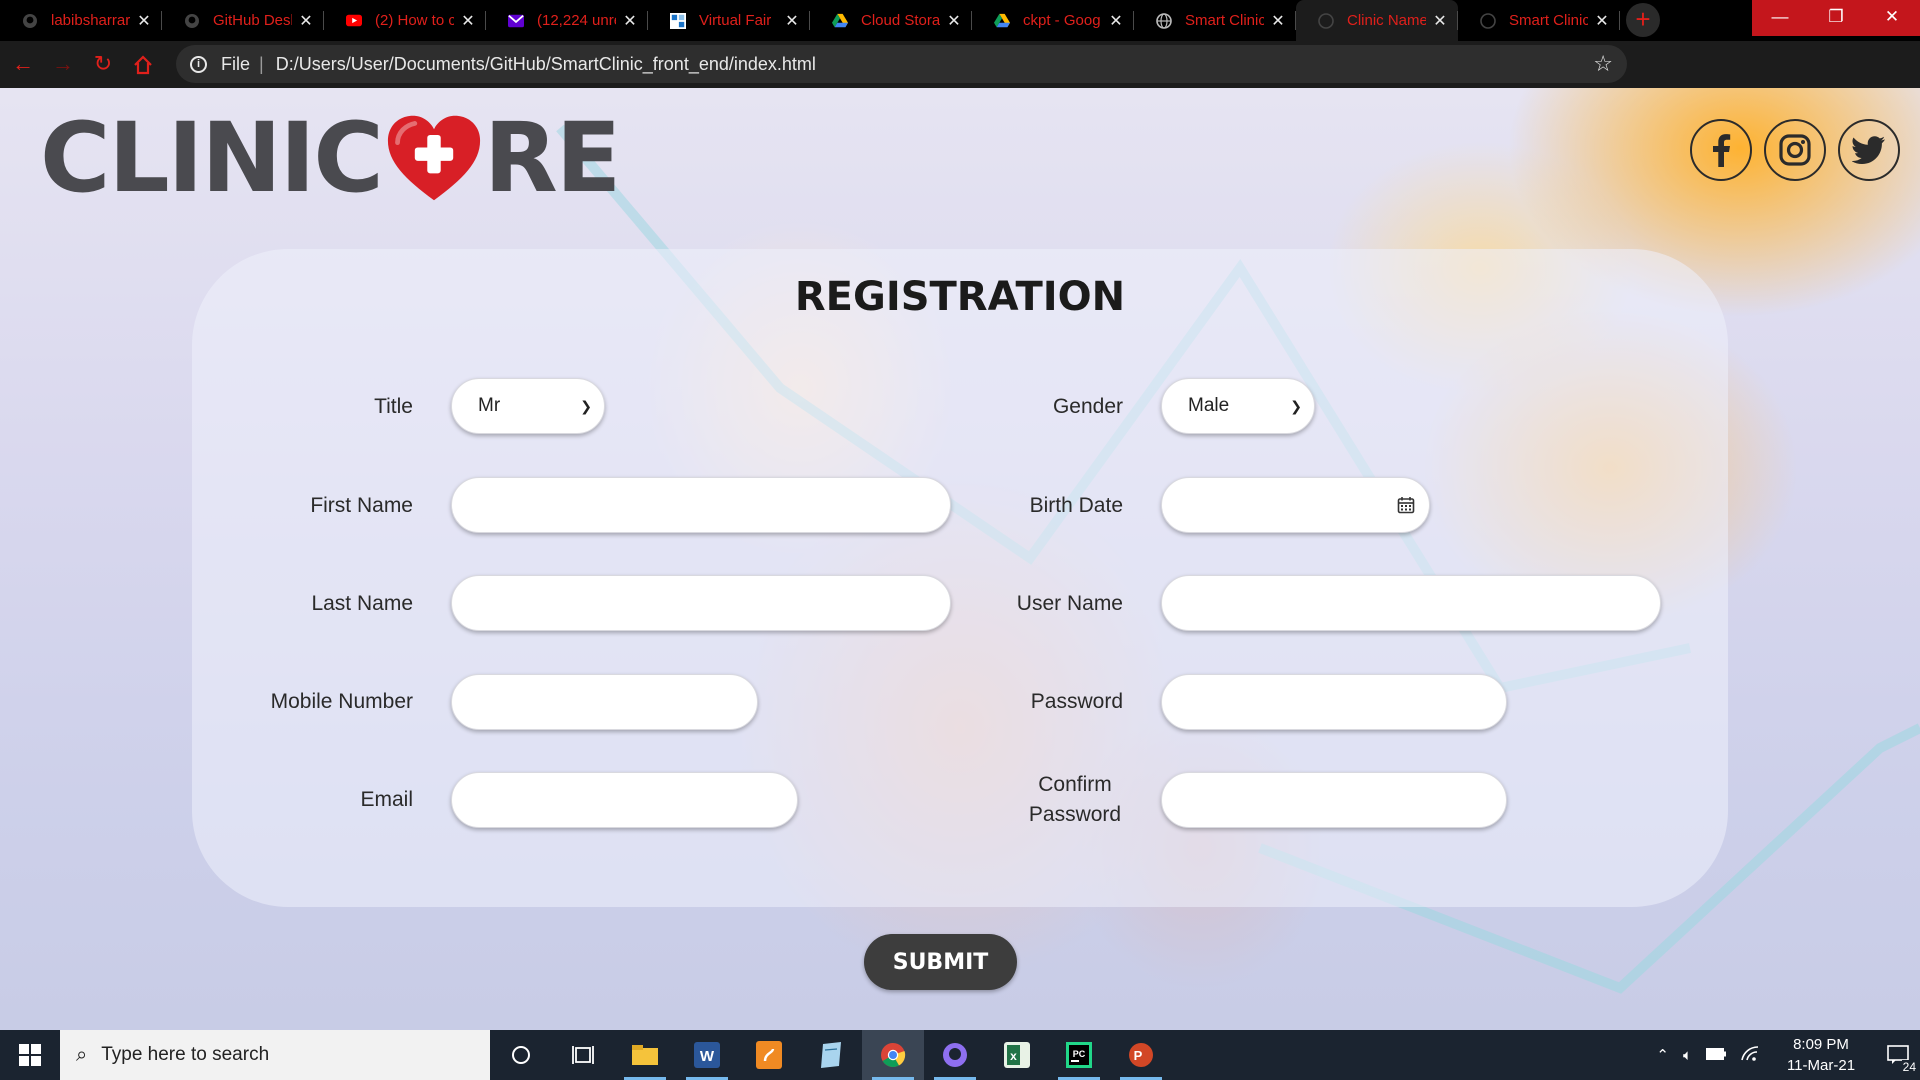 This screenshot has width=1920, height=1080. I want to click on gender-selected-value: Male, so click(1209, 405).